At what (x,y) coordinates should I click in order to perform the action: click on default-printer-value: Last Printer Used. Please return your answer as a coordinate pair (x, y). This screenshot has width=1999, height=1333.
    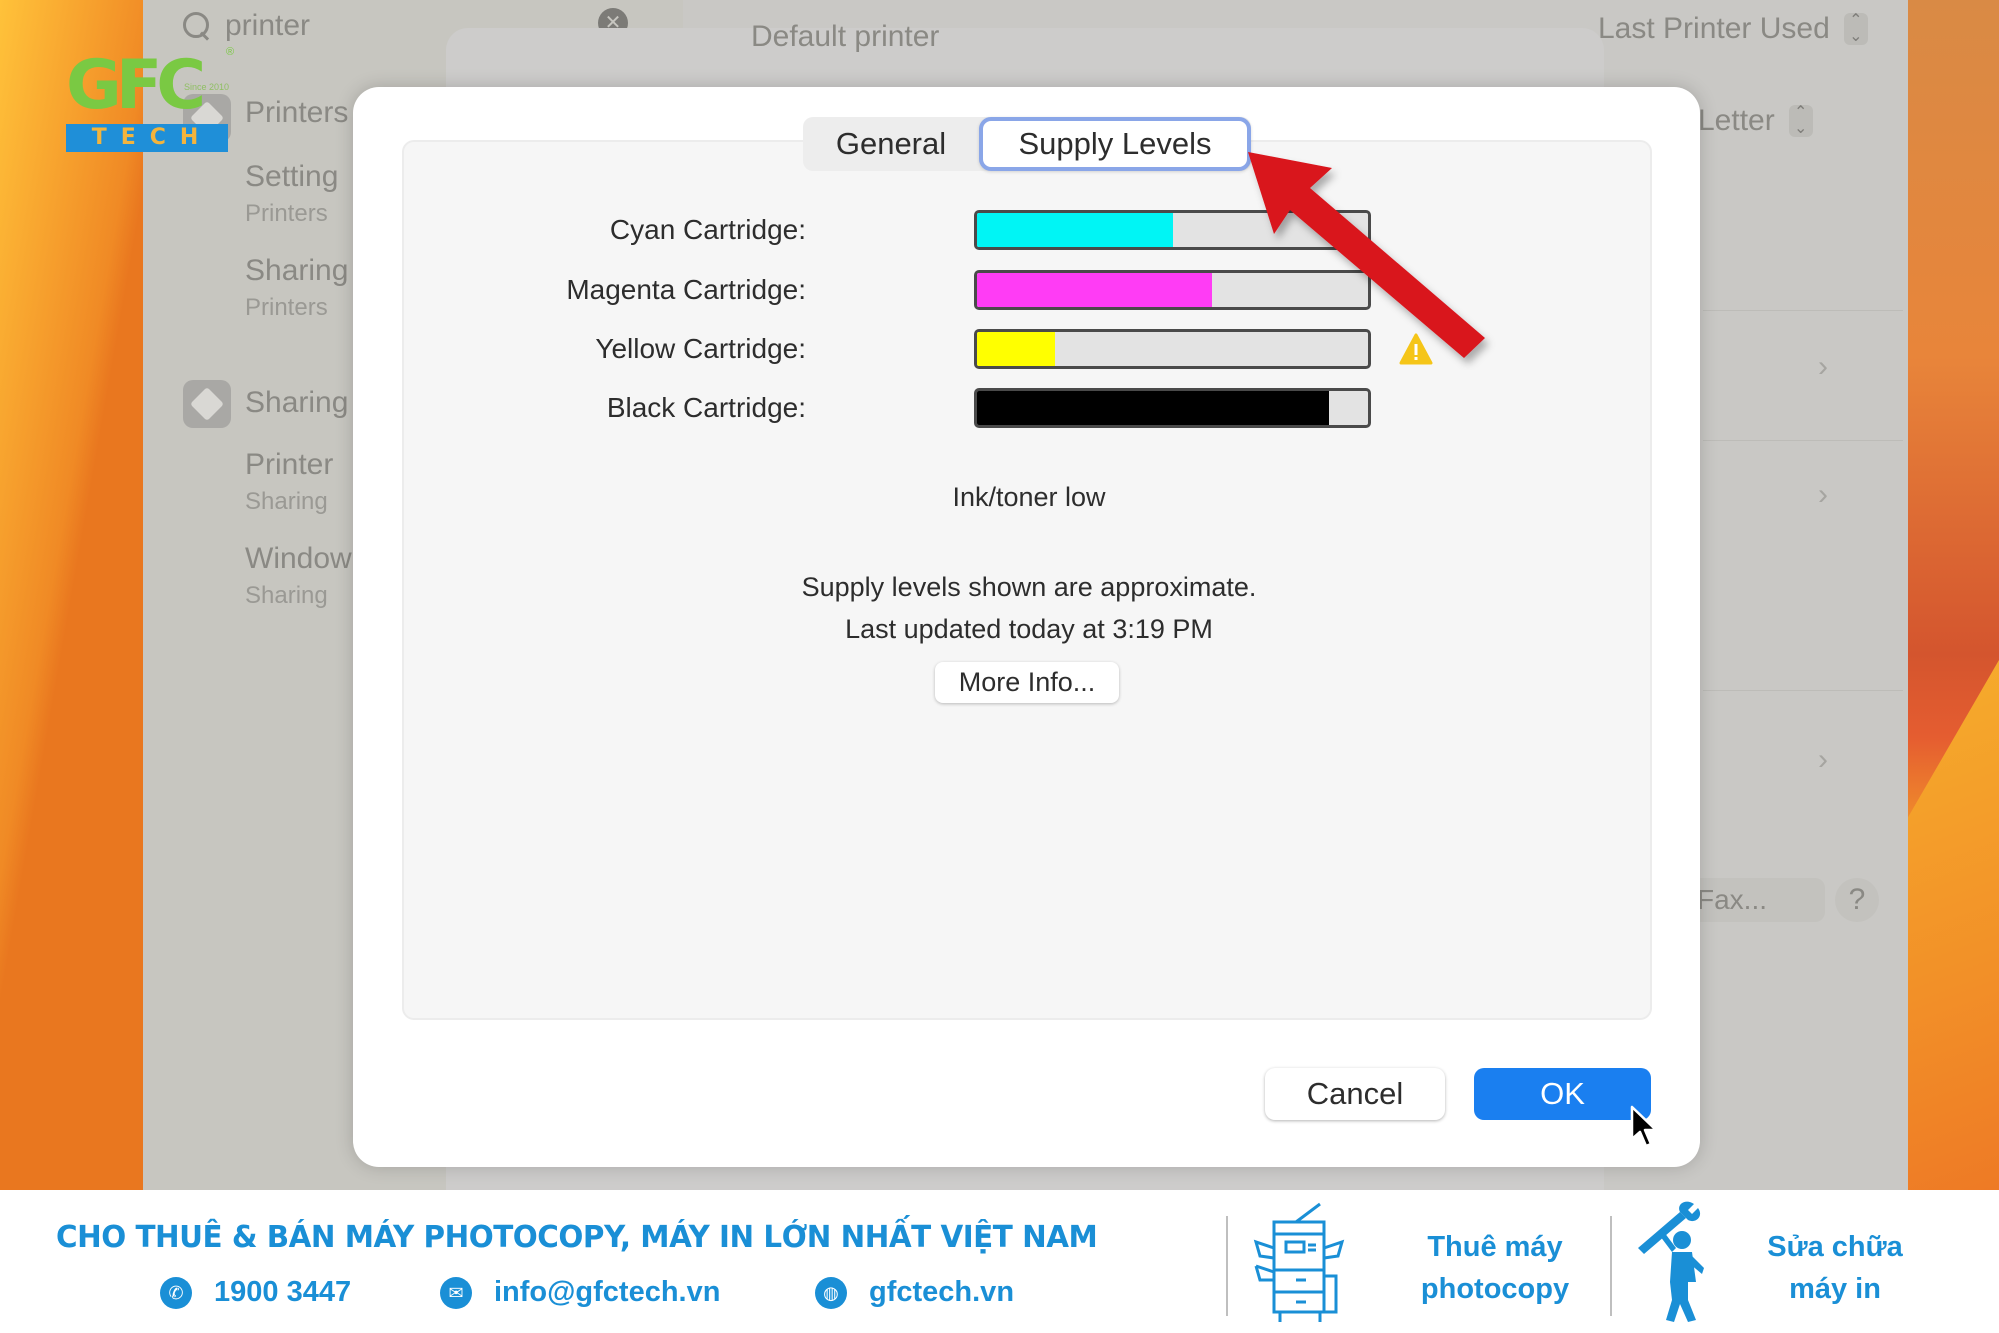
    Looking at the image, I should click on (1714, 28).